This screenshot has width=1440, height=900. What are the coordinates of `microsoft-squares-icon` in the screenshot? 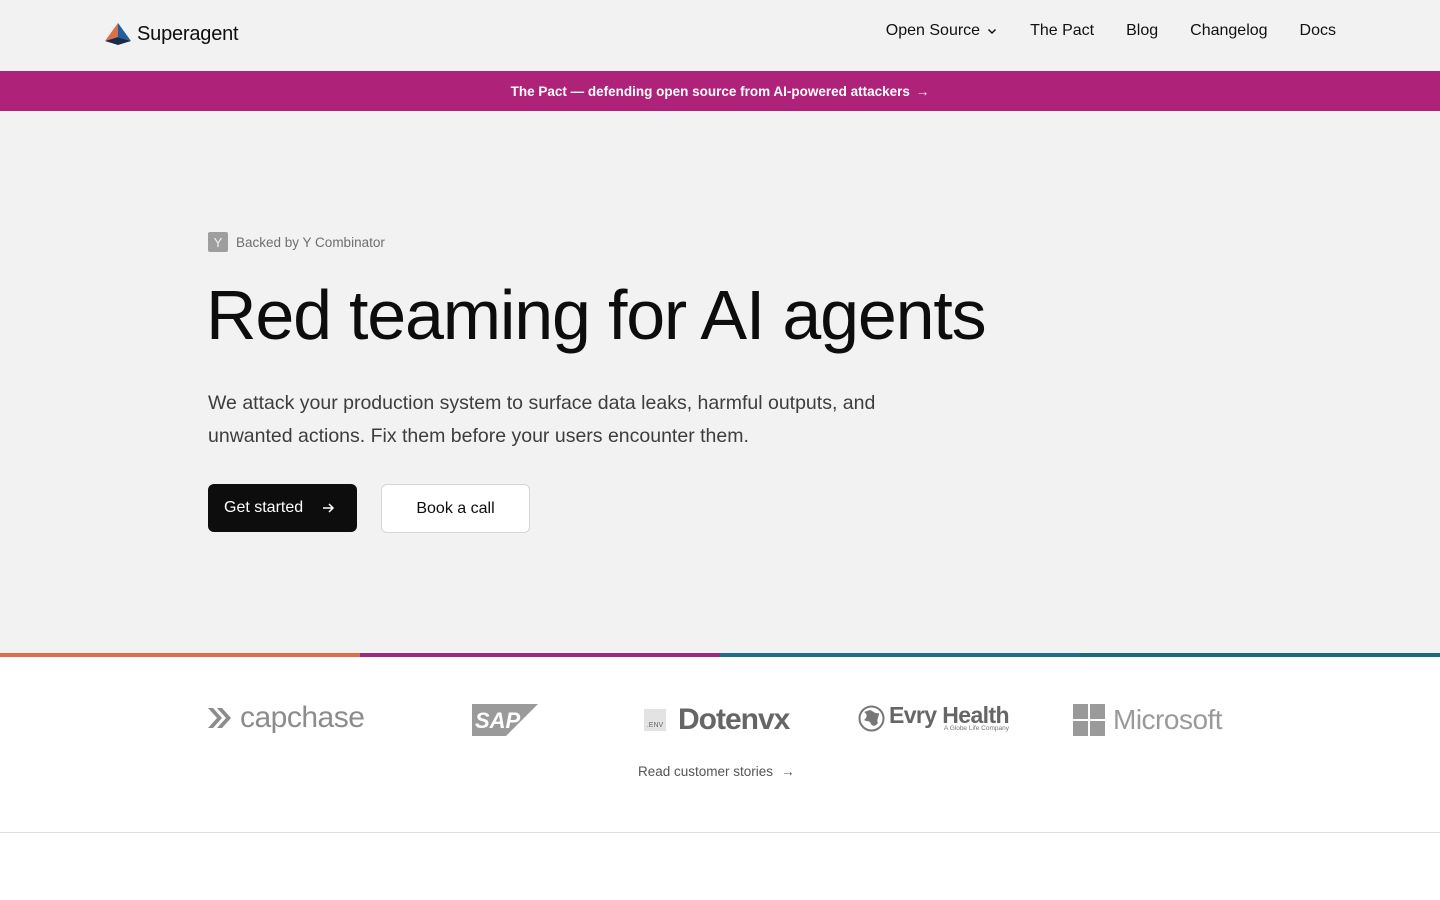 It's located at (1089, 720).